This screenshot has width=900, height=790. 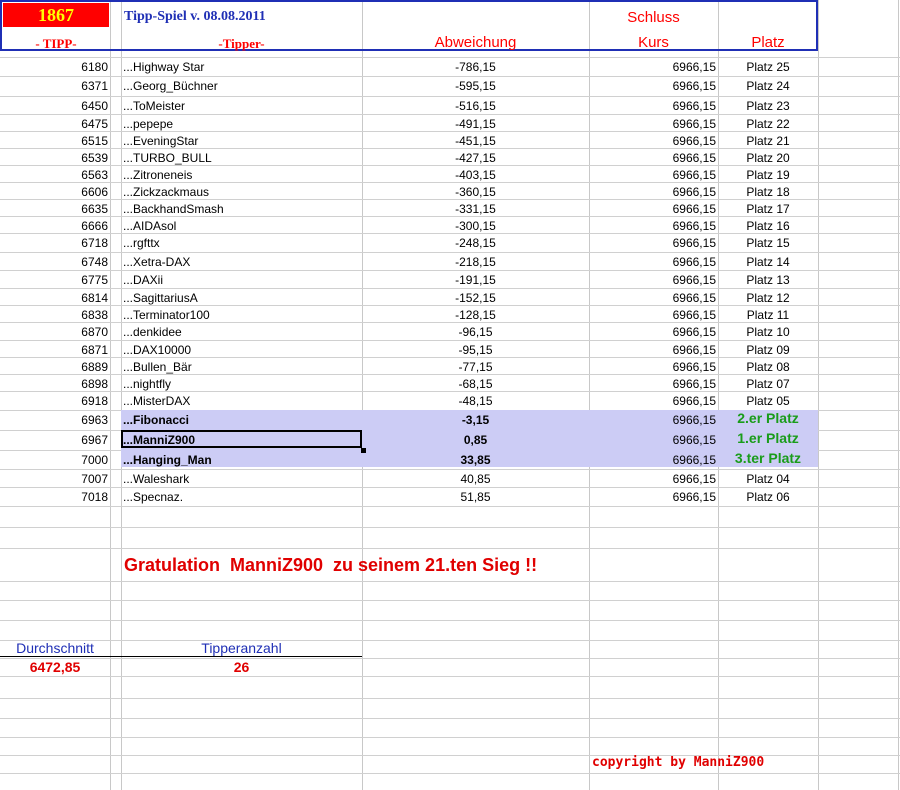 What do you see at coordinates (475, 209) in the screenshot?
I see `cell-abweichung: -331,15` at bounding box center [475, 209].